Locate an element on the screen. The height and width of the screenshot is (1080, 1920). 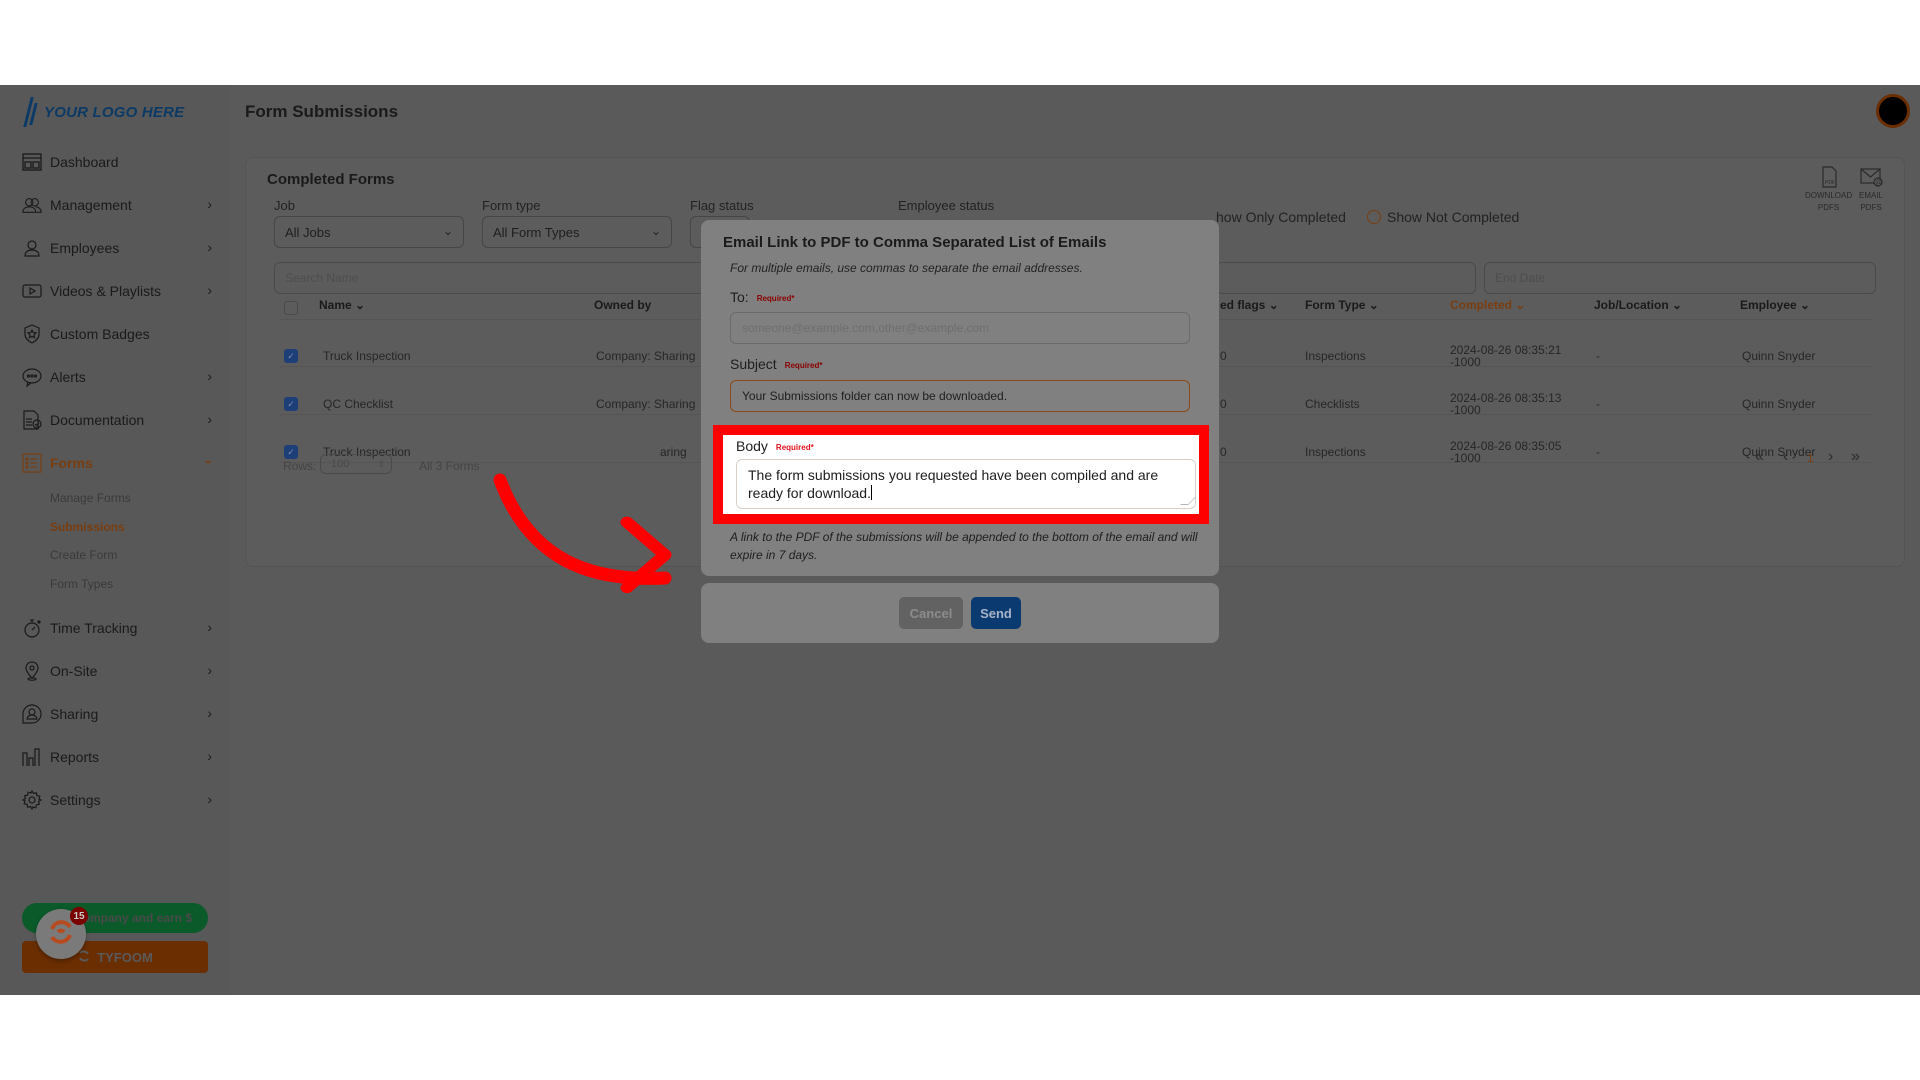
cell-owned-by: aring is located at coordinates (673, 452).